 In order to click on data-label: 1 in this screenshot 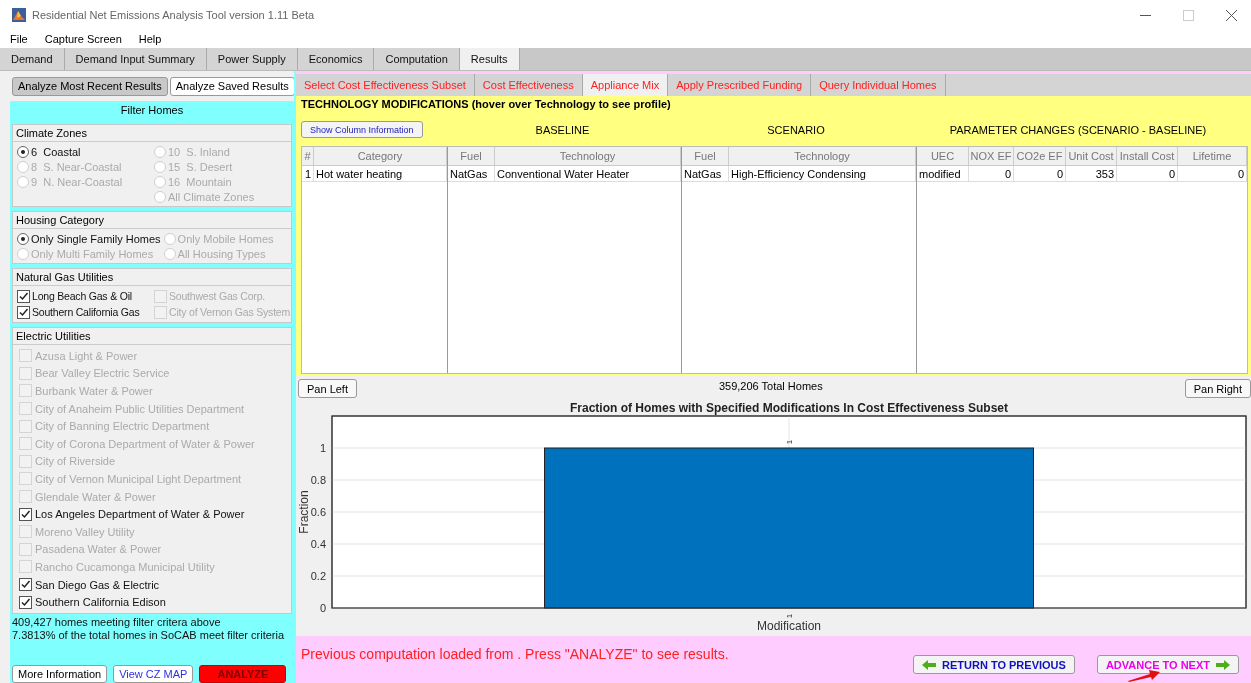, I will do `click(789, 442)`.